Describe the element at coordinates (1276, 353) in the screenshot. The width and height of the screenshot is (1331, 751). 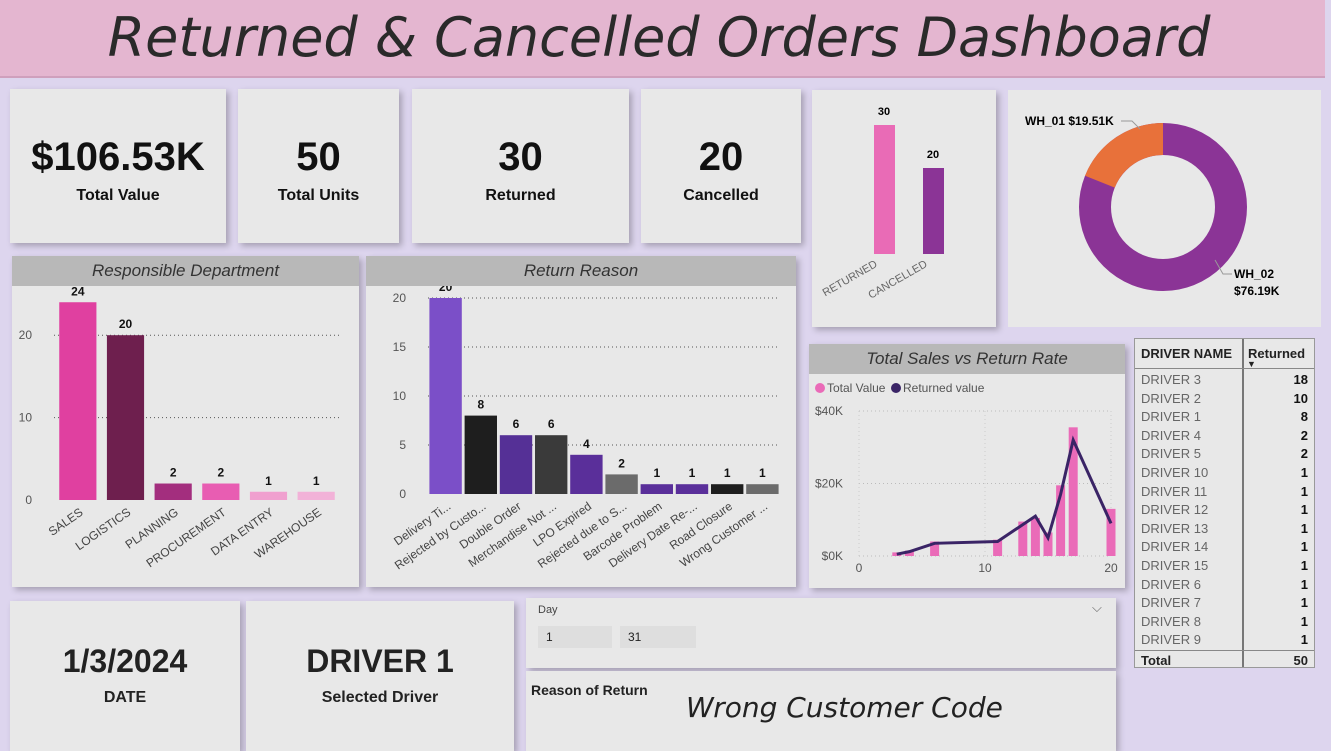
I see `col-returned: Returned` at that location.